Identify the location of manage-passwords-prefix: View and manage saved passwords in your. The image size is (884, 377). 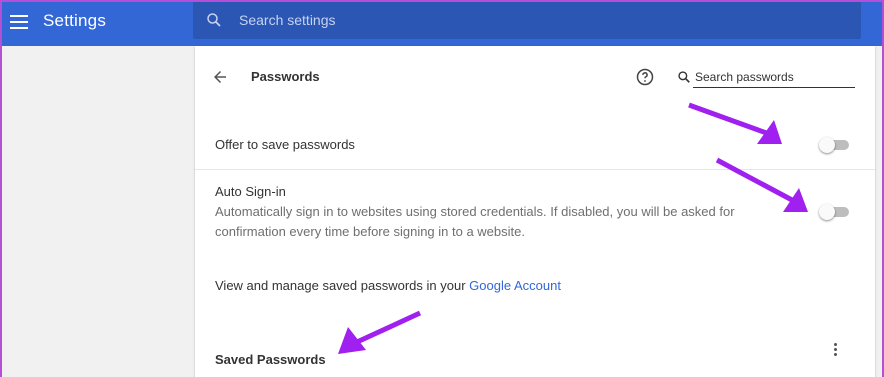
(342, 285).